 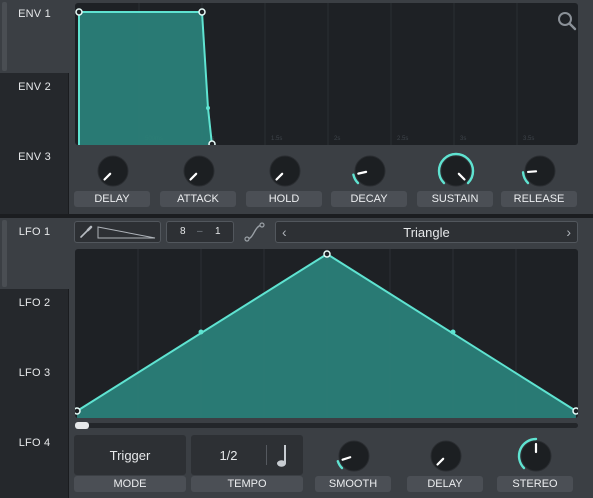 What do you see at coordinates (463, 139) in the screenshot?
I see `time-tick: 3s` at bounding box center [463, 139].